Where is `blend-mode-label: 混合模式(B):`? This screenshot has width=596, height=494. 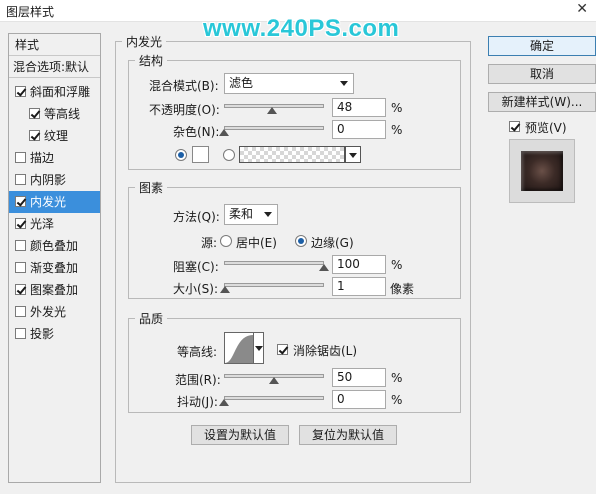 blend-mode-label: 混合模式(B): is located at coordinates (184, 86).